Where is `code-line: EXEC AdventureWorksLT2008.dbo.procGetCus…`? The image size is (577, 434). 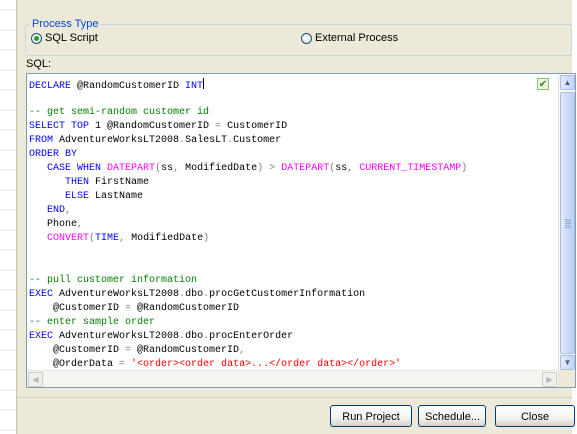 code-line: EXEC AdventureWorksLT2008.dbo.procGetCus… is located at coordinates (285, 295).